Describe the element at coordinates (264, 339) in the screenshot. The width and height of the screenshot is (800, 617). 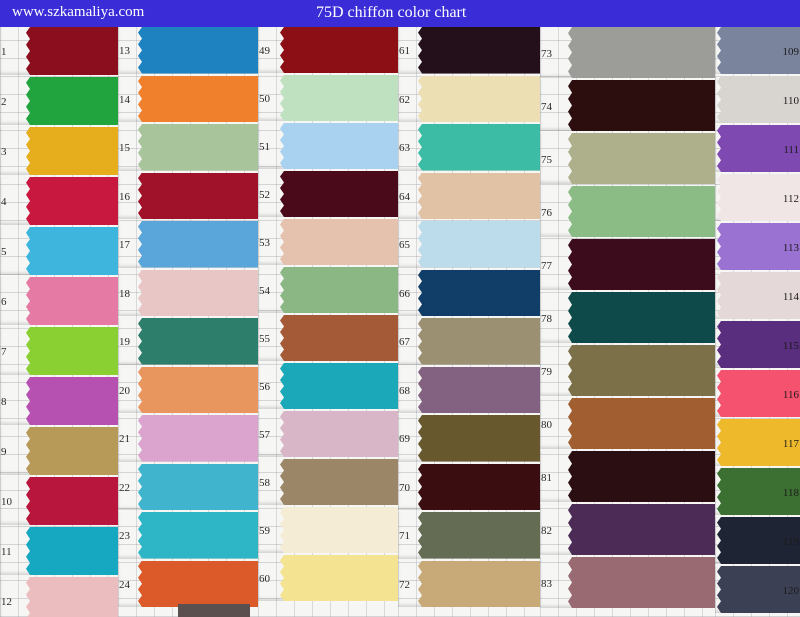
I see `swatch-number: 55` at that location.